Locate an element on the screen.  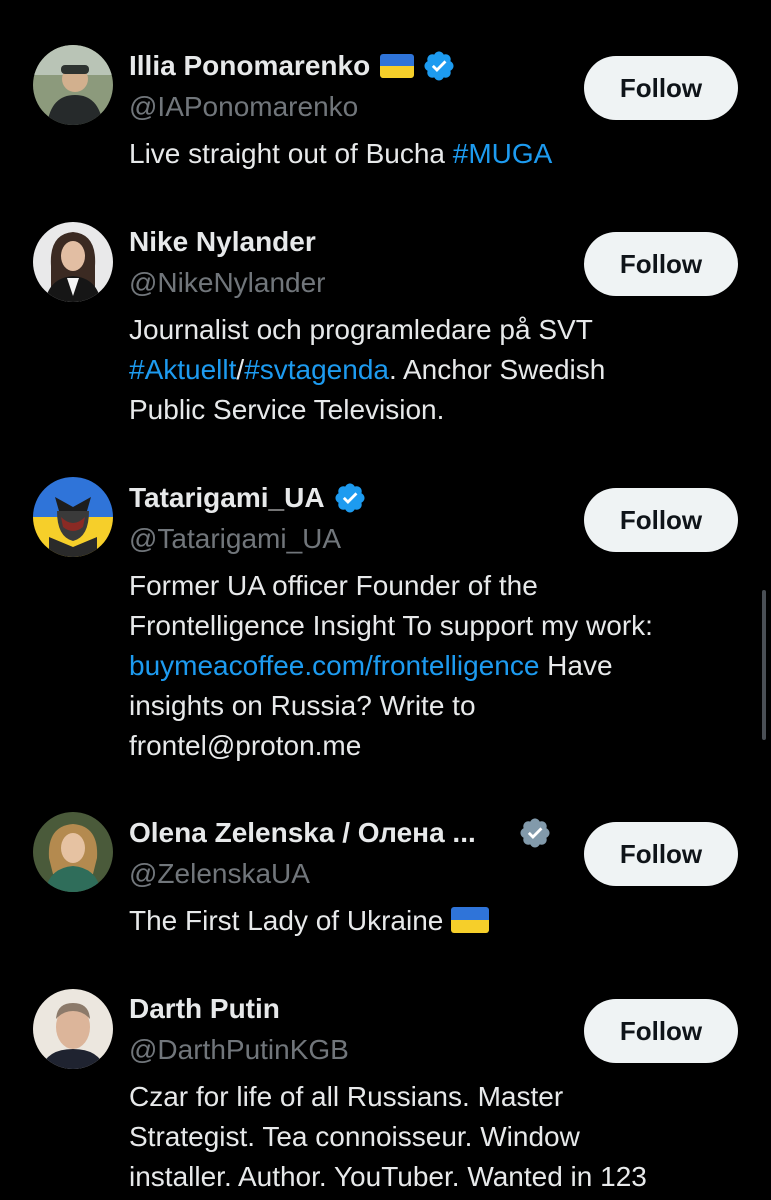
bio-text: Former UA officer Founder of the is located at coordinates (333, 585).